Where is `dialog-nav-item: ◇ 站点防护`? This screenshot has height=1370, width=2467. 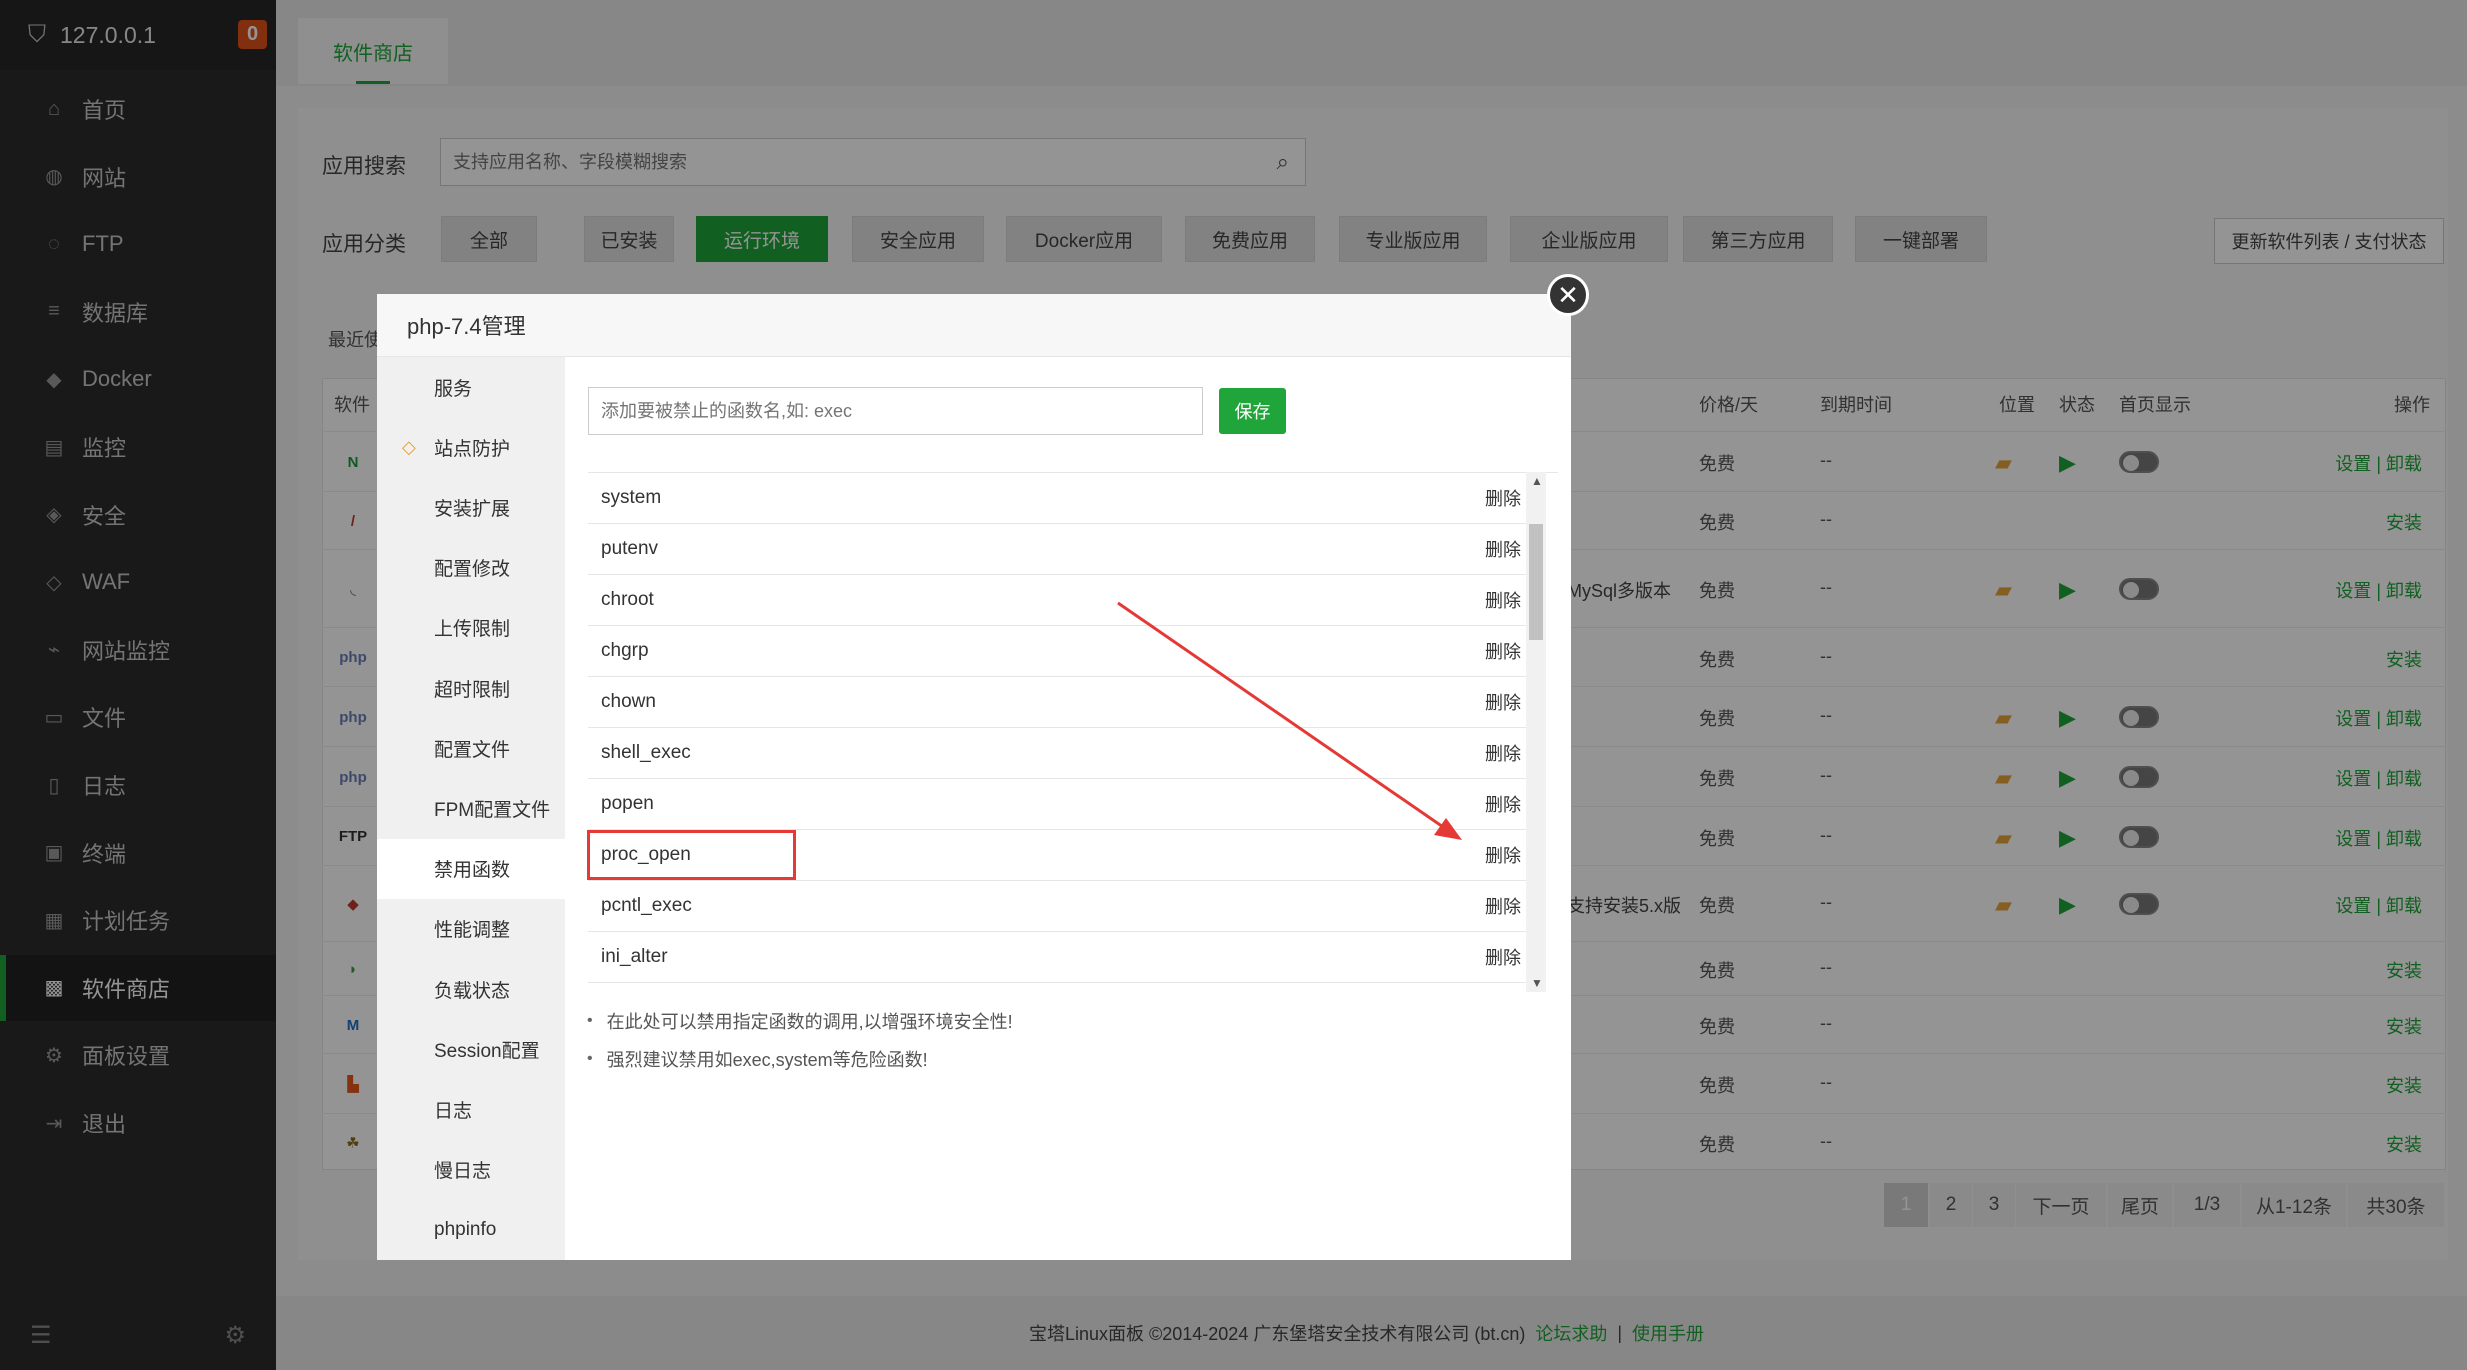 dialog-nav-item: ◇ 站点防护 is located at coordinates (471, 447).